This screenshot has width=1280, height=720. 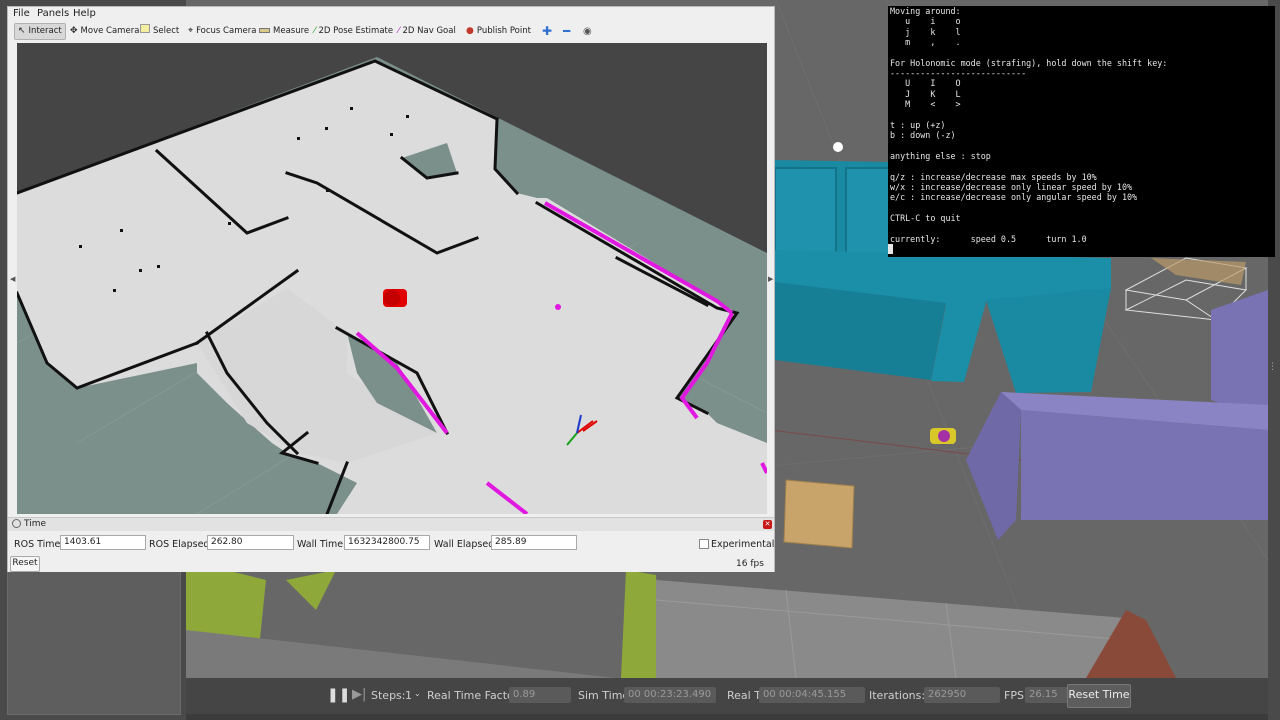 What do you see at coordinates (222, 31) in the screenshot?
I see `focus-camera-tool: ⌖ Focus Camera` at bounding box center [222, 31].